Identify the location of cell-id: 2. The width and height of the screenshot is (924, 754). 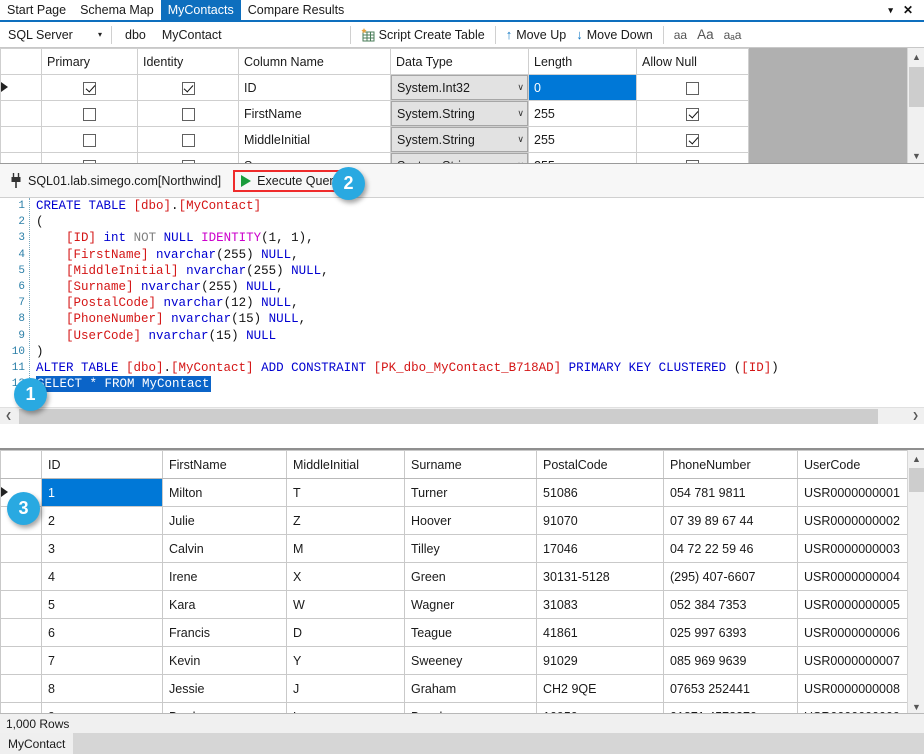
(102, 520).